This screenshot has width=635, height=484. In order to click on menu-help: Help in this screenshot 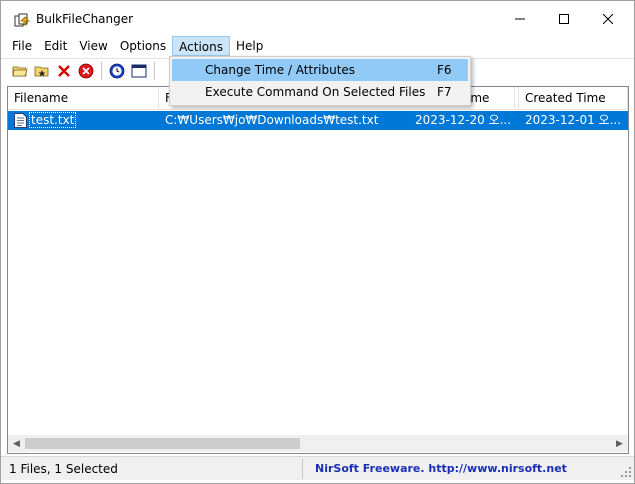, I will do `click(249, 46)`.